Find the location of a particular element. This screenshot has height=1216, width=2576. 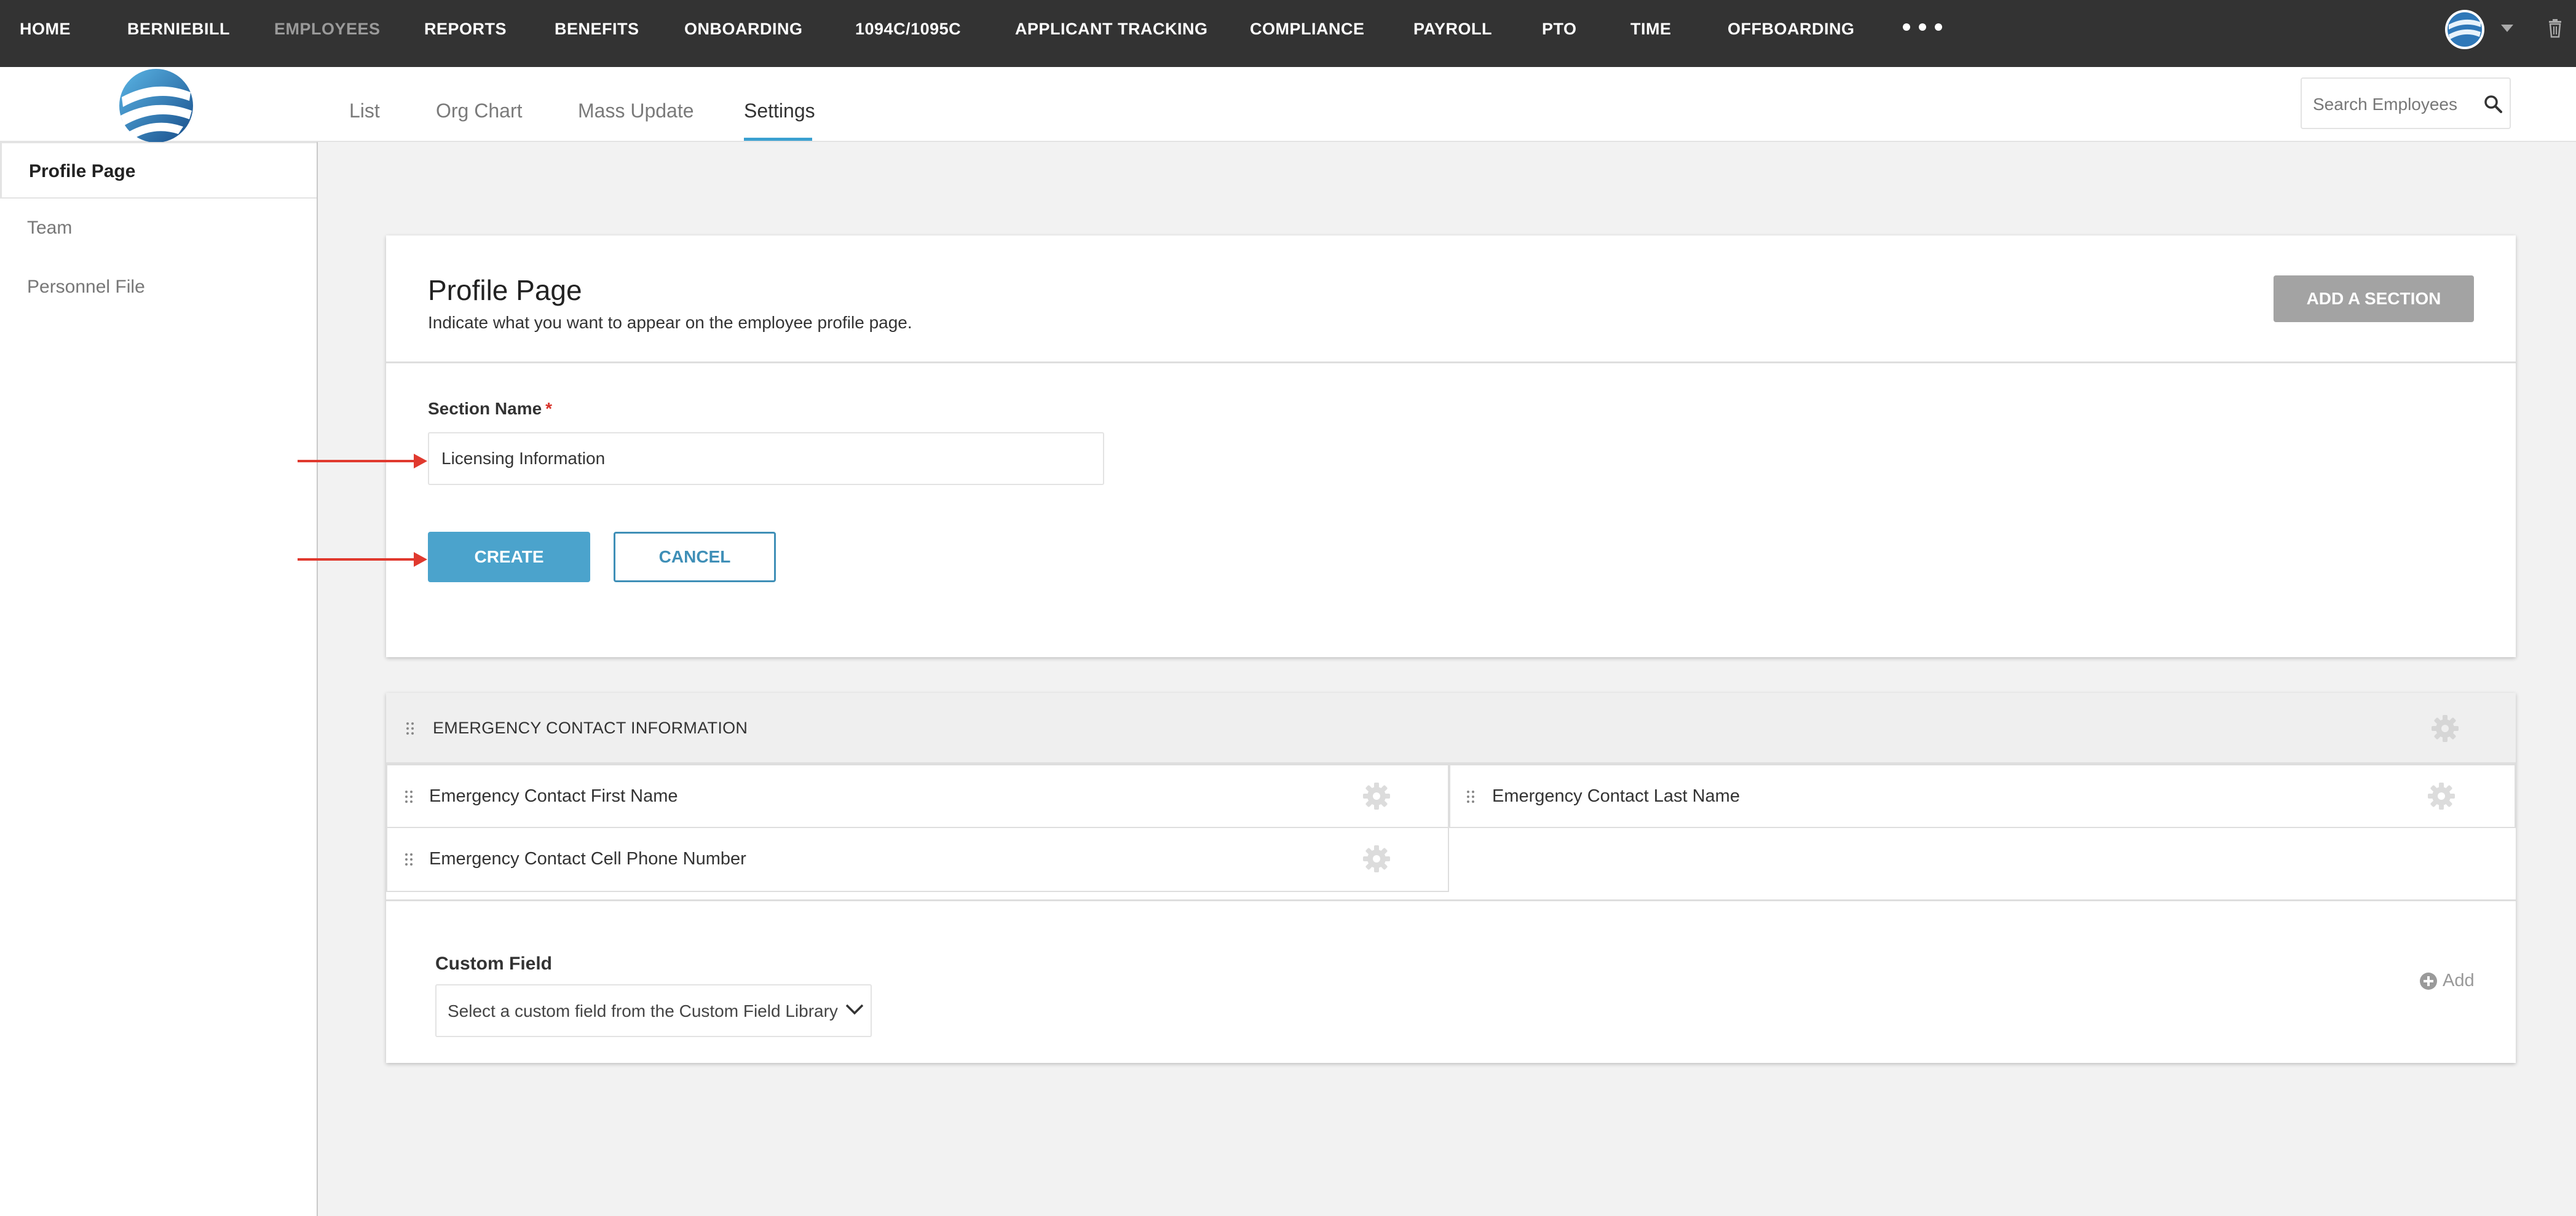

account-dropdown-caret-icon is located at coordinates (2507, 29).